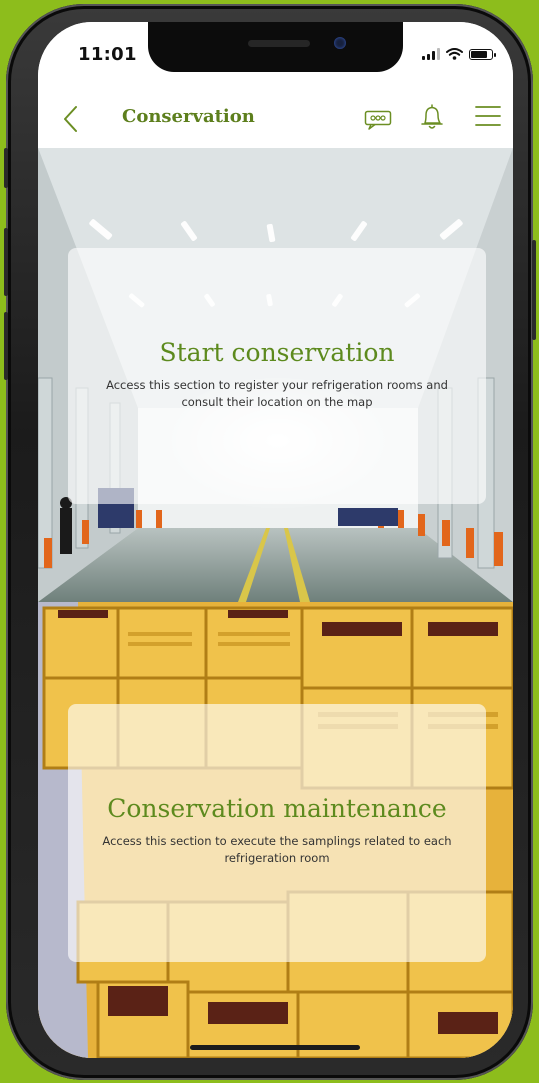  Describe the element at coordinates (275, 1047) in the screenshot. I see `home-indicator` at that location.